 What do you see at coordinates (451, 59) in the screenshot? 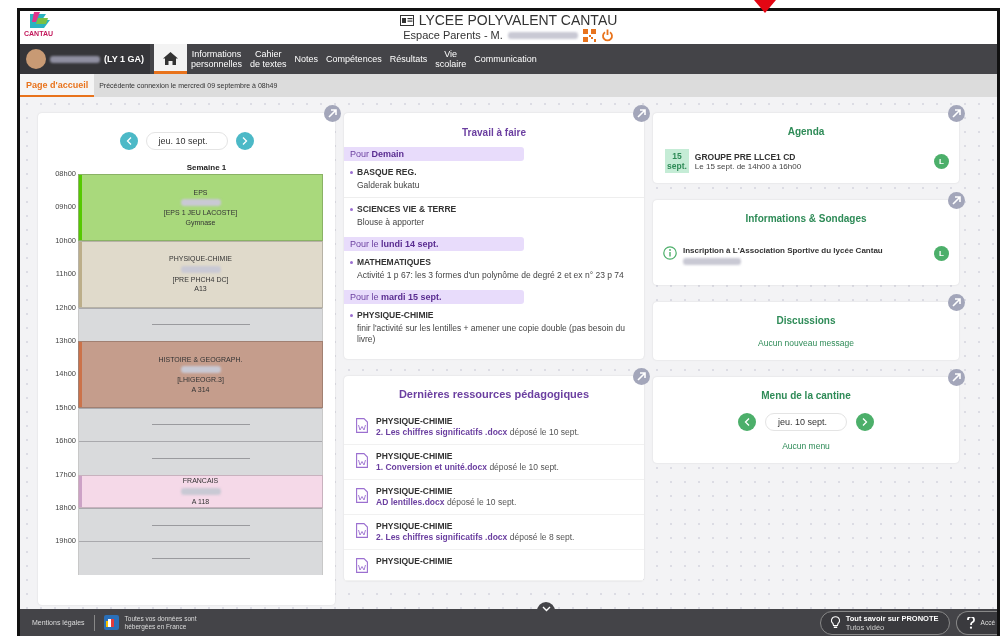
I see `nav-tab: Vie scolaire` at bounding box center [451, 59].